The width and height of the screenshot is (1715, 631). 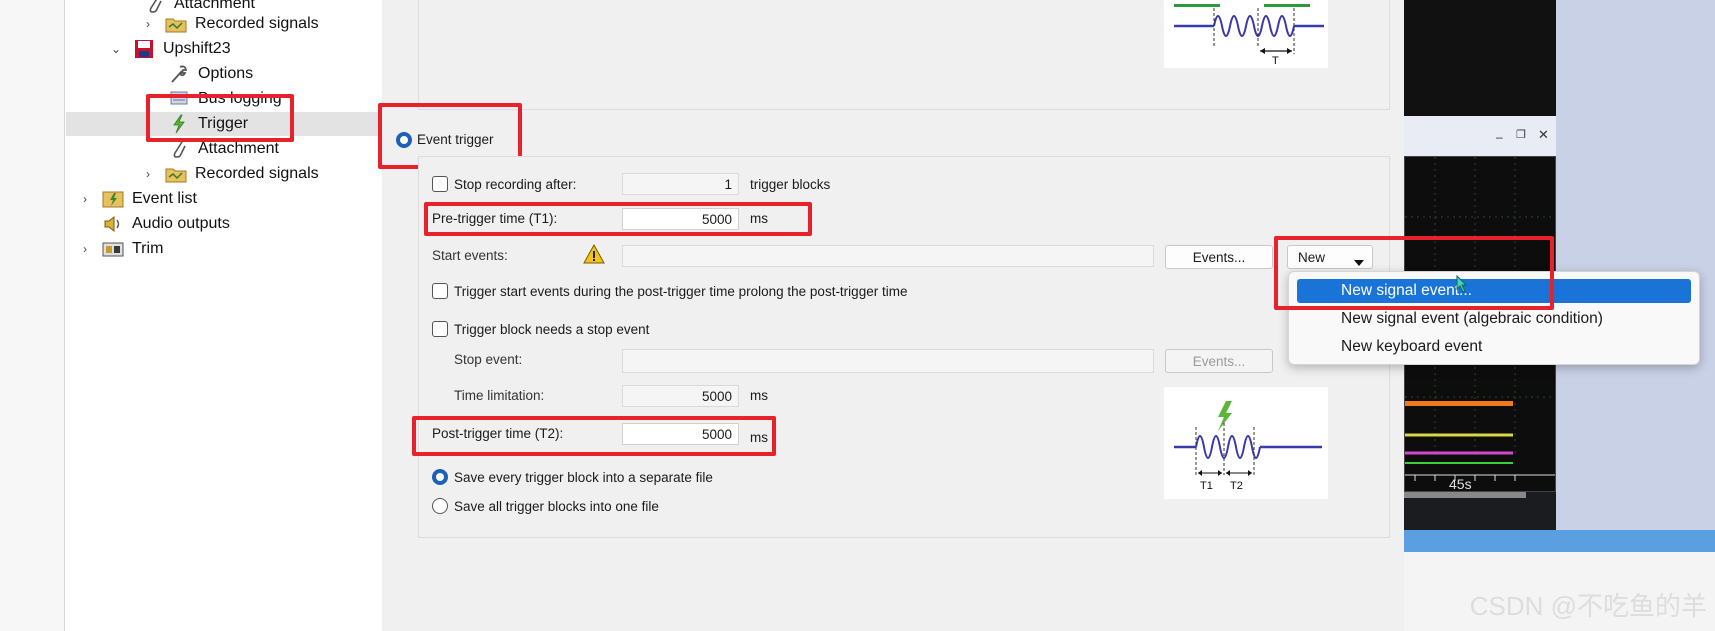 What do you see at coordinates (1521, 134) in the screenshot?
I see `restore-icon: ❐` at bounding box center [1521, 134].